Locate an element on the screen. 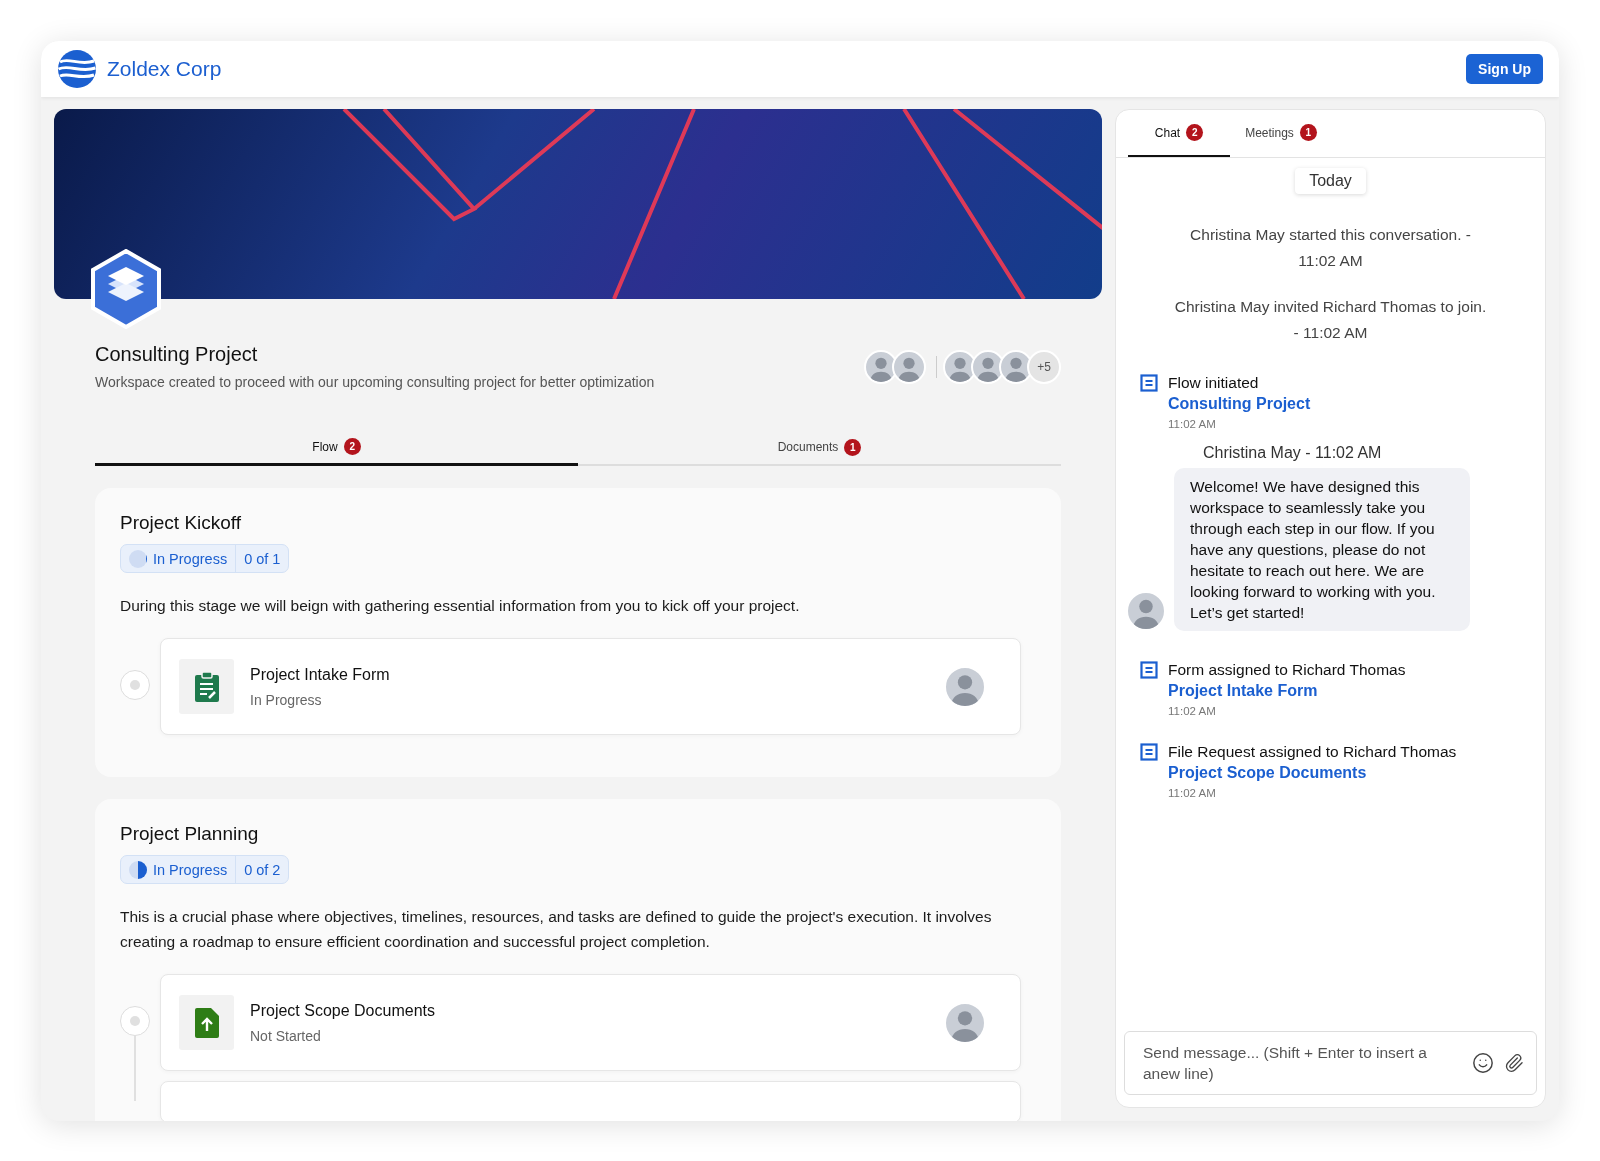  paperclip-icon is located at coordinates (1514, 1063).